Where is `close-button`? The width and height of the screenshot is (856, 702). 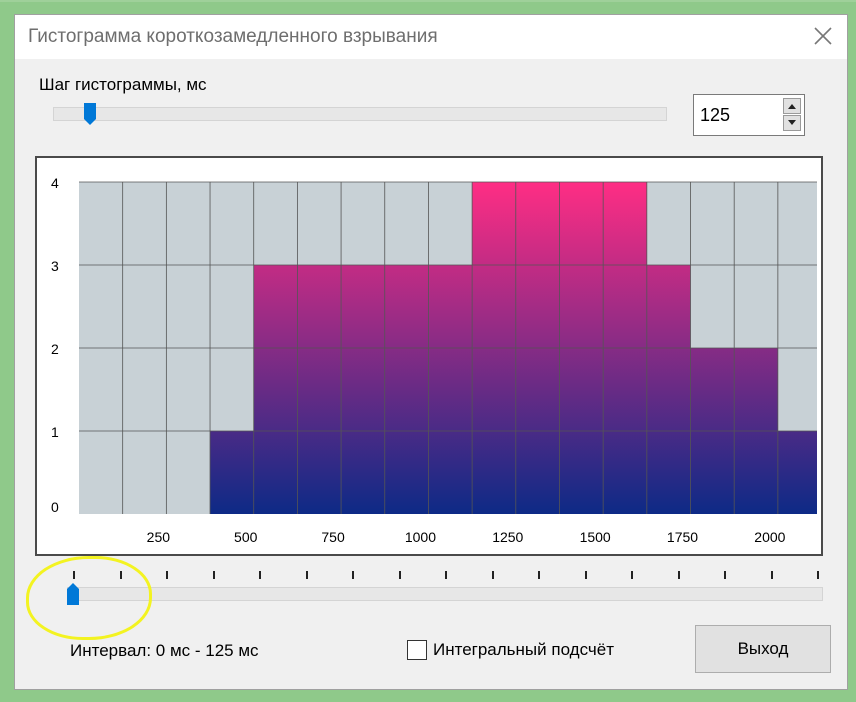 close-button is located at coordinates (823, 36).